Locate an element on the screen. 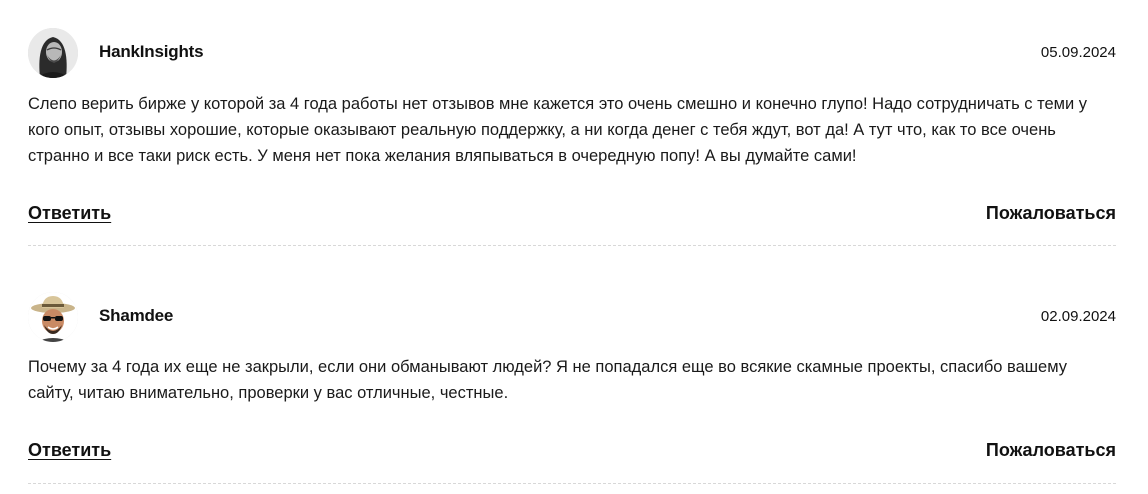 The width and height of the screenshot is (1148, 494). comment-date: 02.09.2024 is located at coordinates (1078, 316).